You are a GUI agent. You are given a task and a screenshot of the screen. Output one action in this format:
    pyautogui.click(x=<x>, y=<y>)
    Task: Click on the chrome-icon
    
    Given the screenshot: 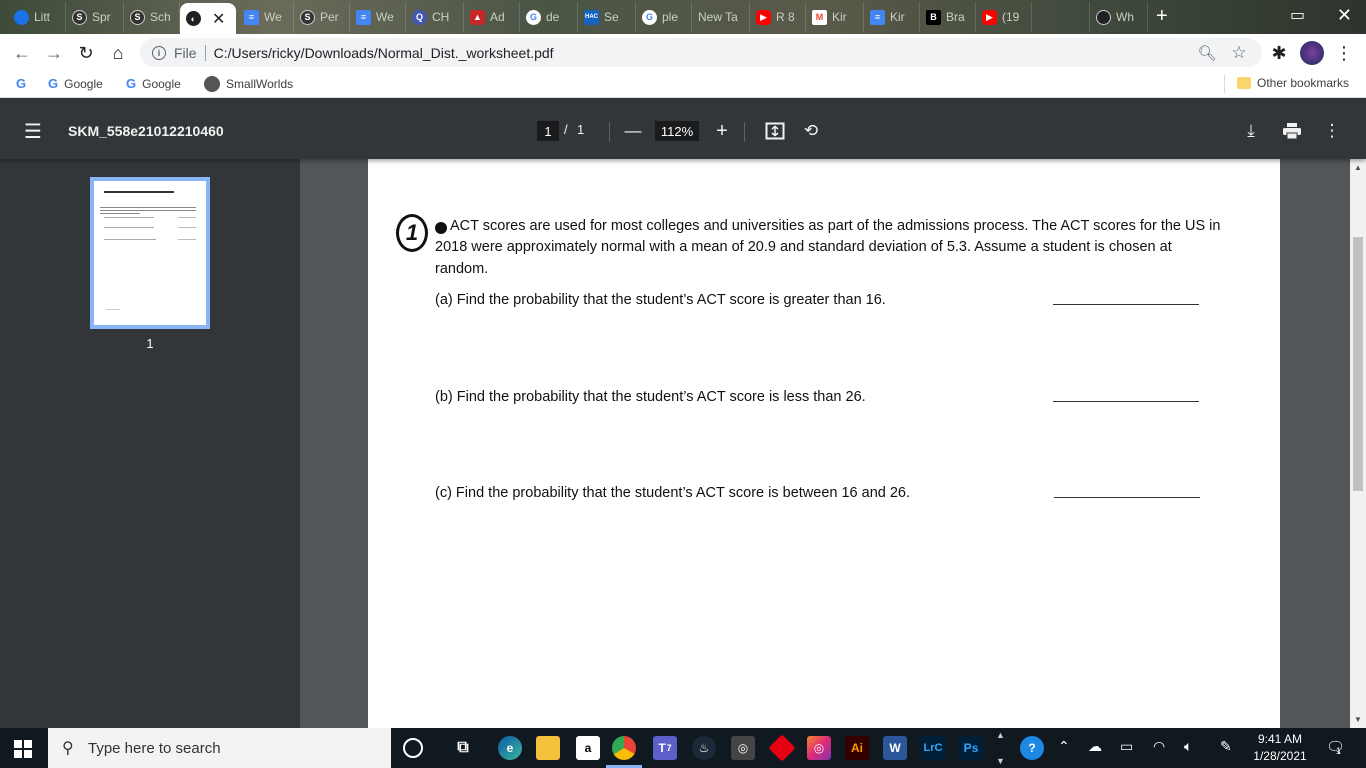 What is the action you would take?
    pyautogui.click(x=624, y=748)
    